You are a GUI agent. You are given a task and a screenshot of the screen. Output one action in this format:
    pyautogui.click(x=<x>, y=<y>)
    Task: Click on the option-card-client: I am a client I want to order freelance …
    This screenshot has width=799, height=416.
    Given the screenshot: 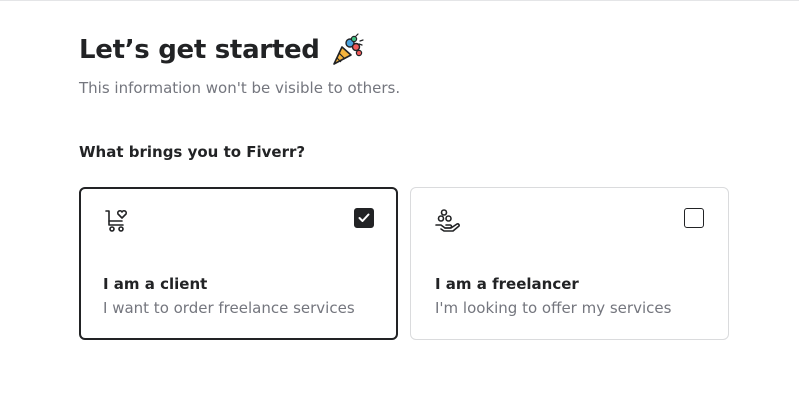 What is the action you would take?
    pyautogui.click(x=238, y=263)
    